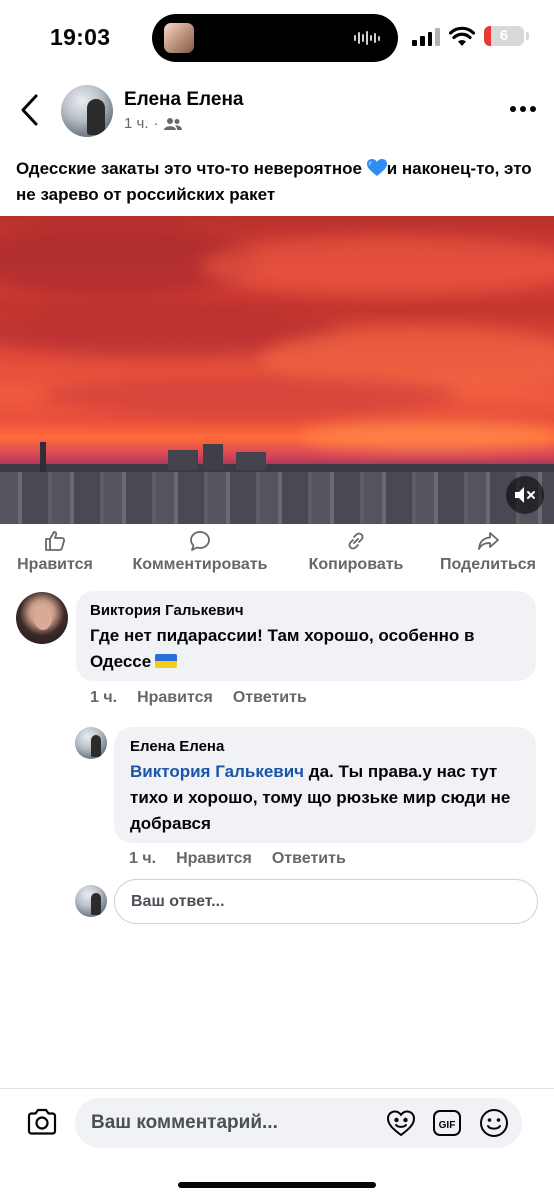  Describe the element at coordinates (447, 1125) in the screenshot. I see `svg-text: GIF` at that location.